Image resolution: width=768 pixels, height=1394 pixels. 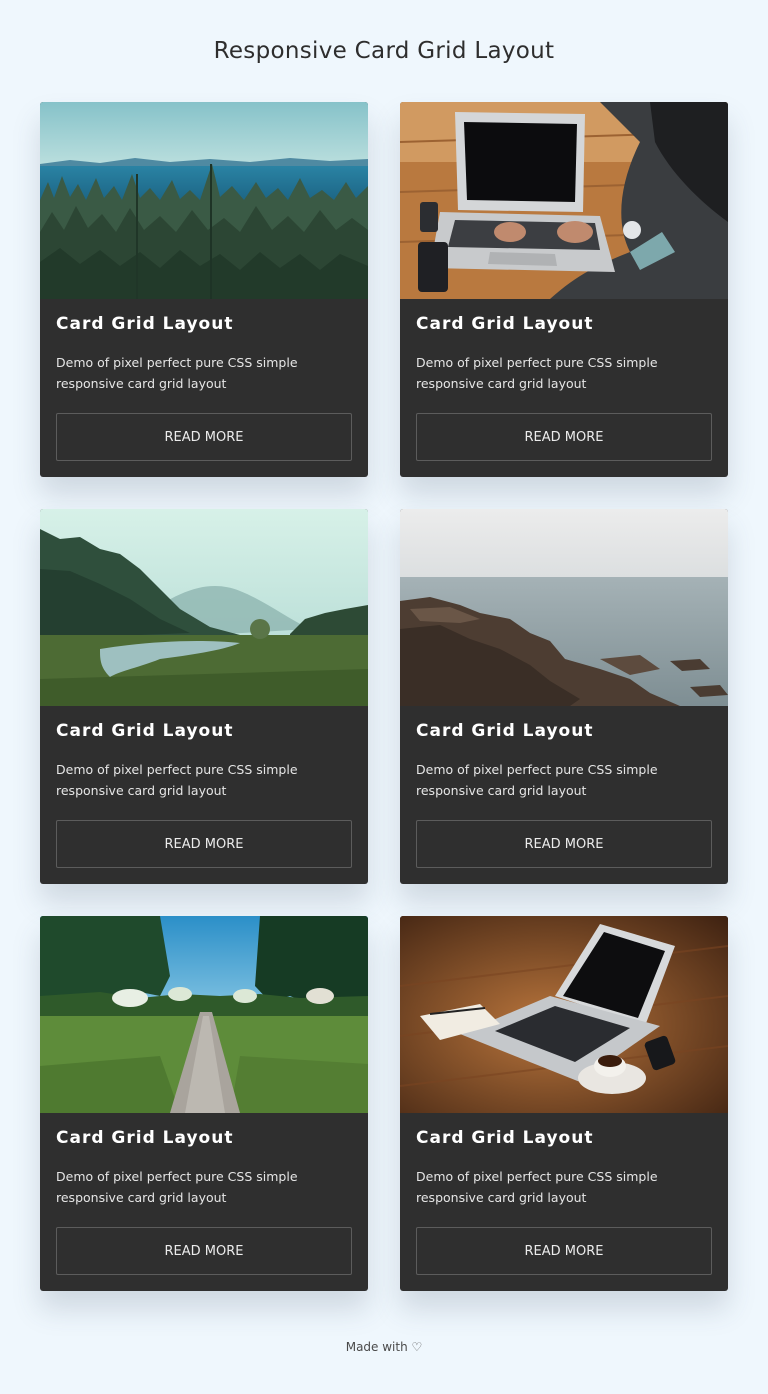 What do you see at coordinates (564, 1014) in the screenshot?
I see `laptop-coffee-desk-image` at bounding box center [564, 1014].